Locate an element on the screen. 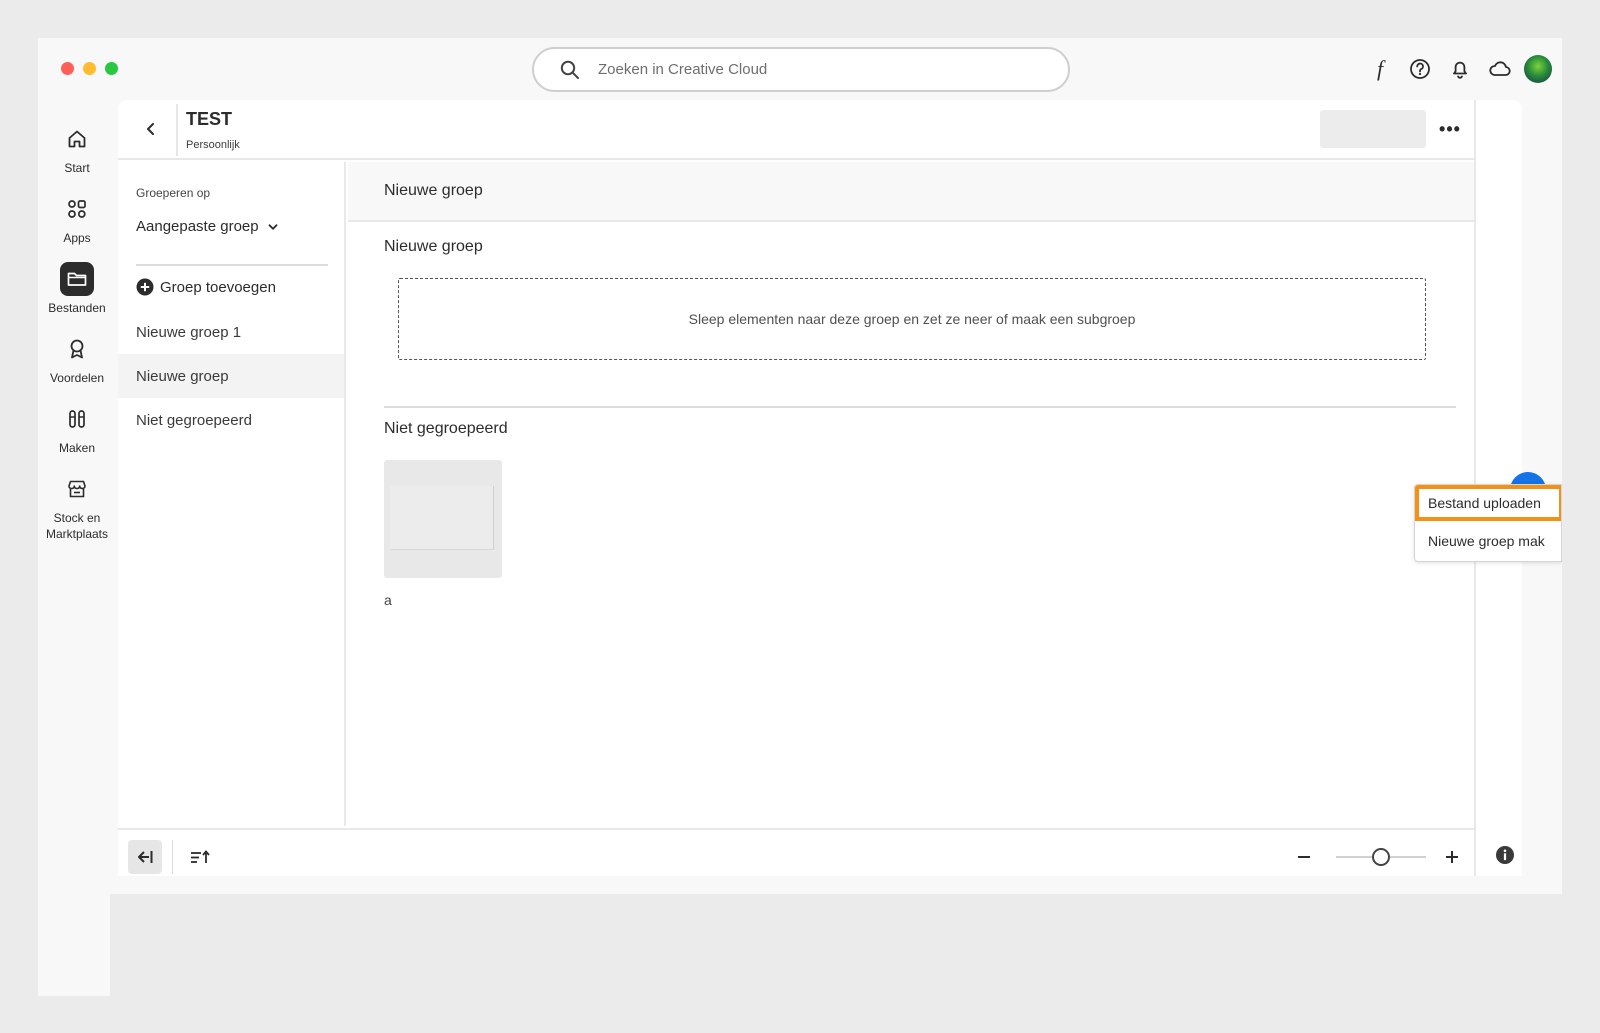  nav-item-bestanden: Bestanden is located at coordinates (77, 289).